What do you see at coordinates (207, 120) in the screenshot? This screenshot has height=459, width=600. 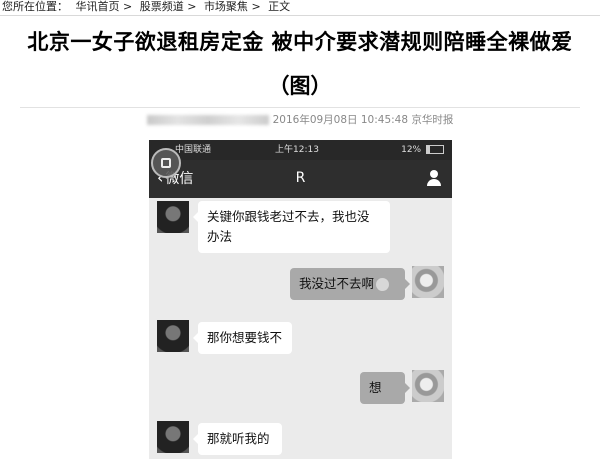 I see `blurred-source-link` at bounding box center [207, 120].